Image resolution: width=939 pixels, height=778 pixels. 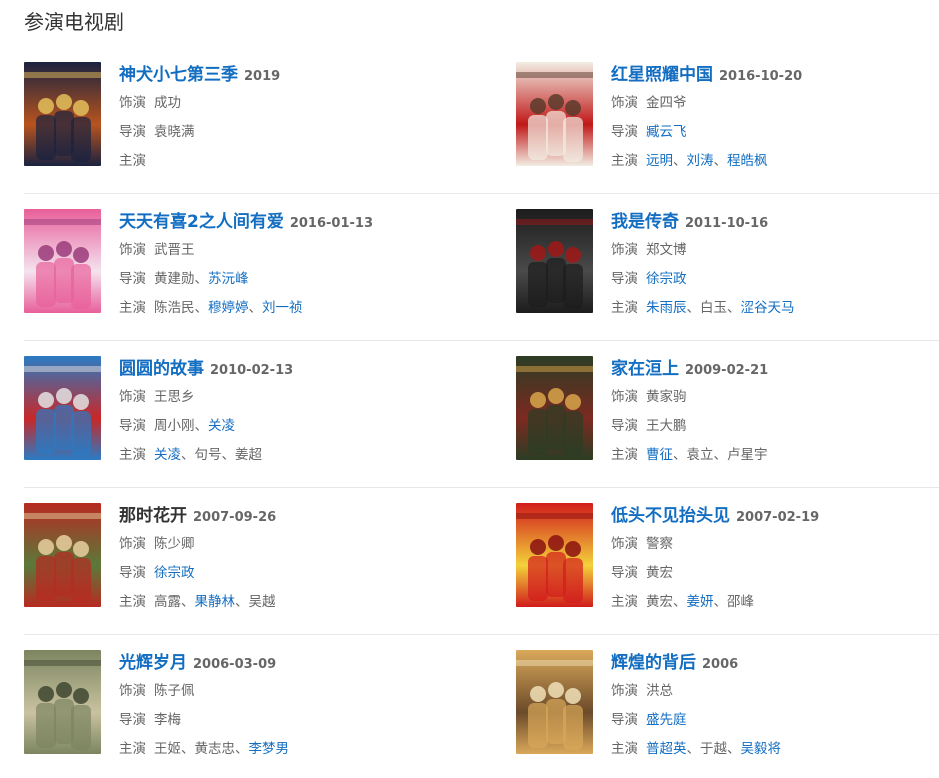 I want to click on drama-year: 2007-02-19, so click(x=778, y=517).